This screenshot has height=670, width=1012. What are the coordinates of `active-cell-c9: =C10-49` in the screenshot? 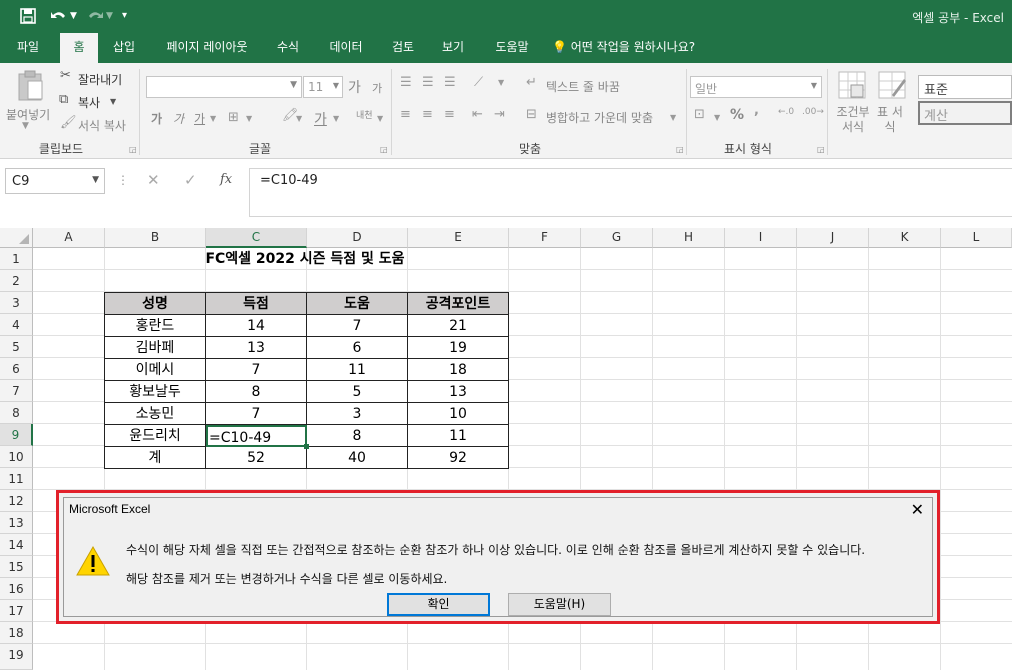 It's located at (256, 436).